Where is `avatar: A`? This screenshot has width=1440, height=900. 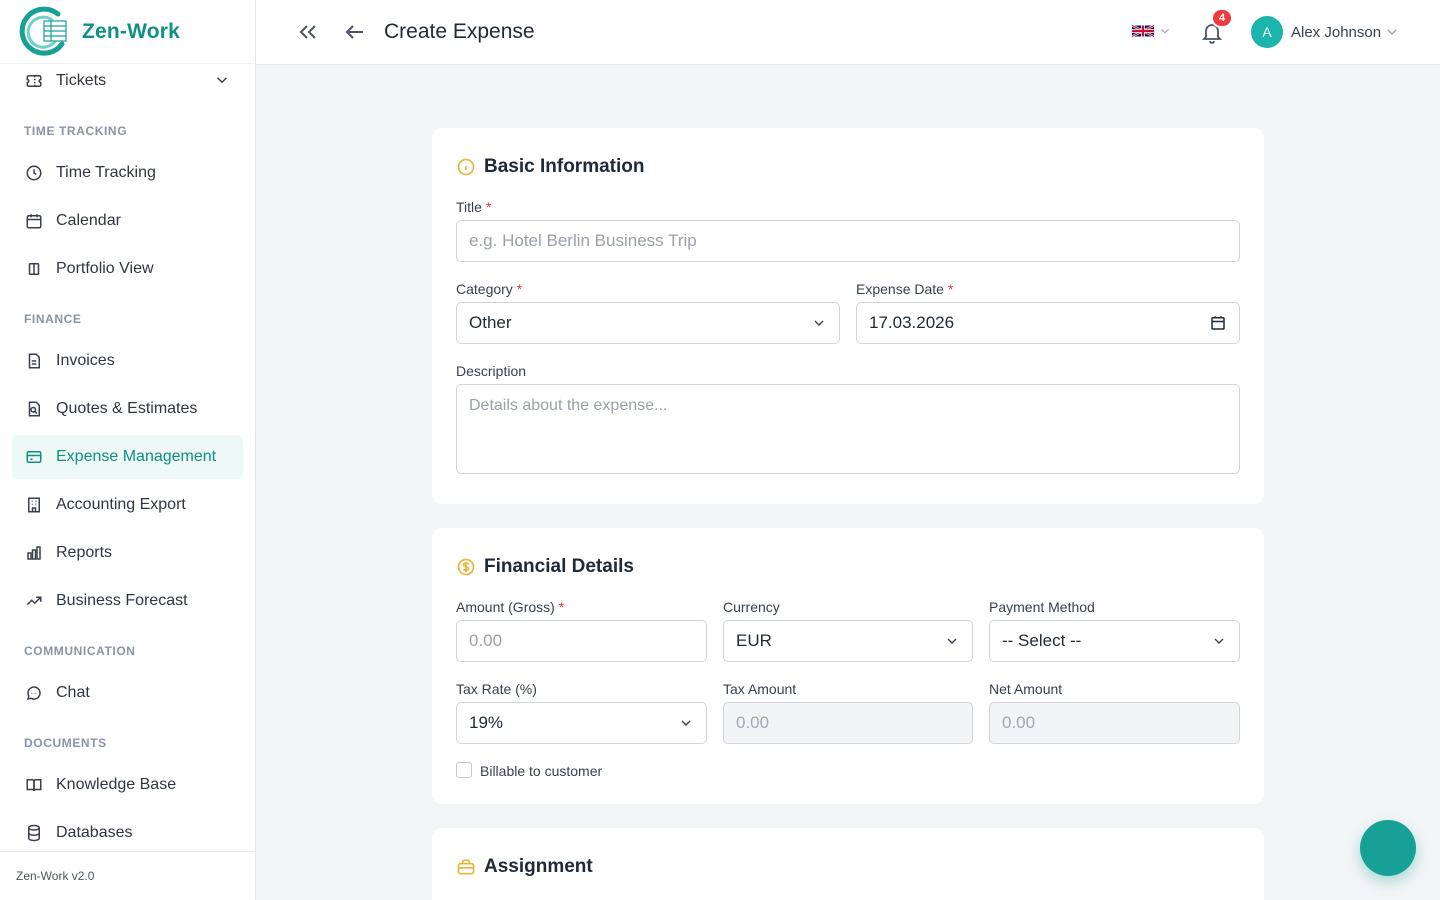 avatar: A is located at coordinates (1267, 32).